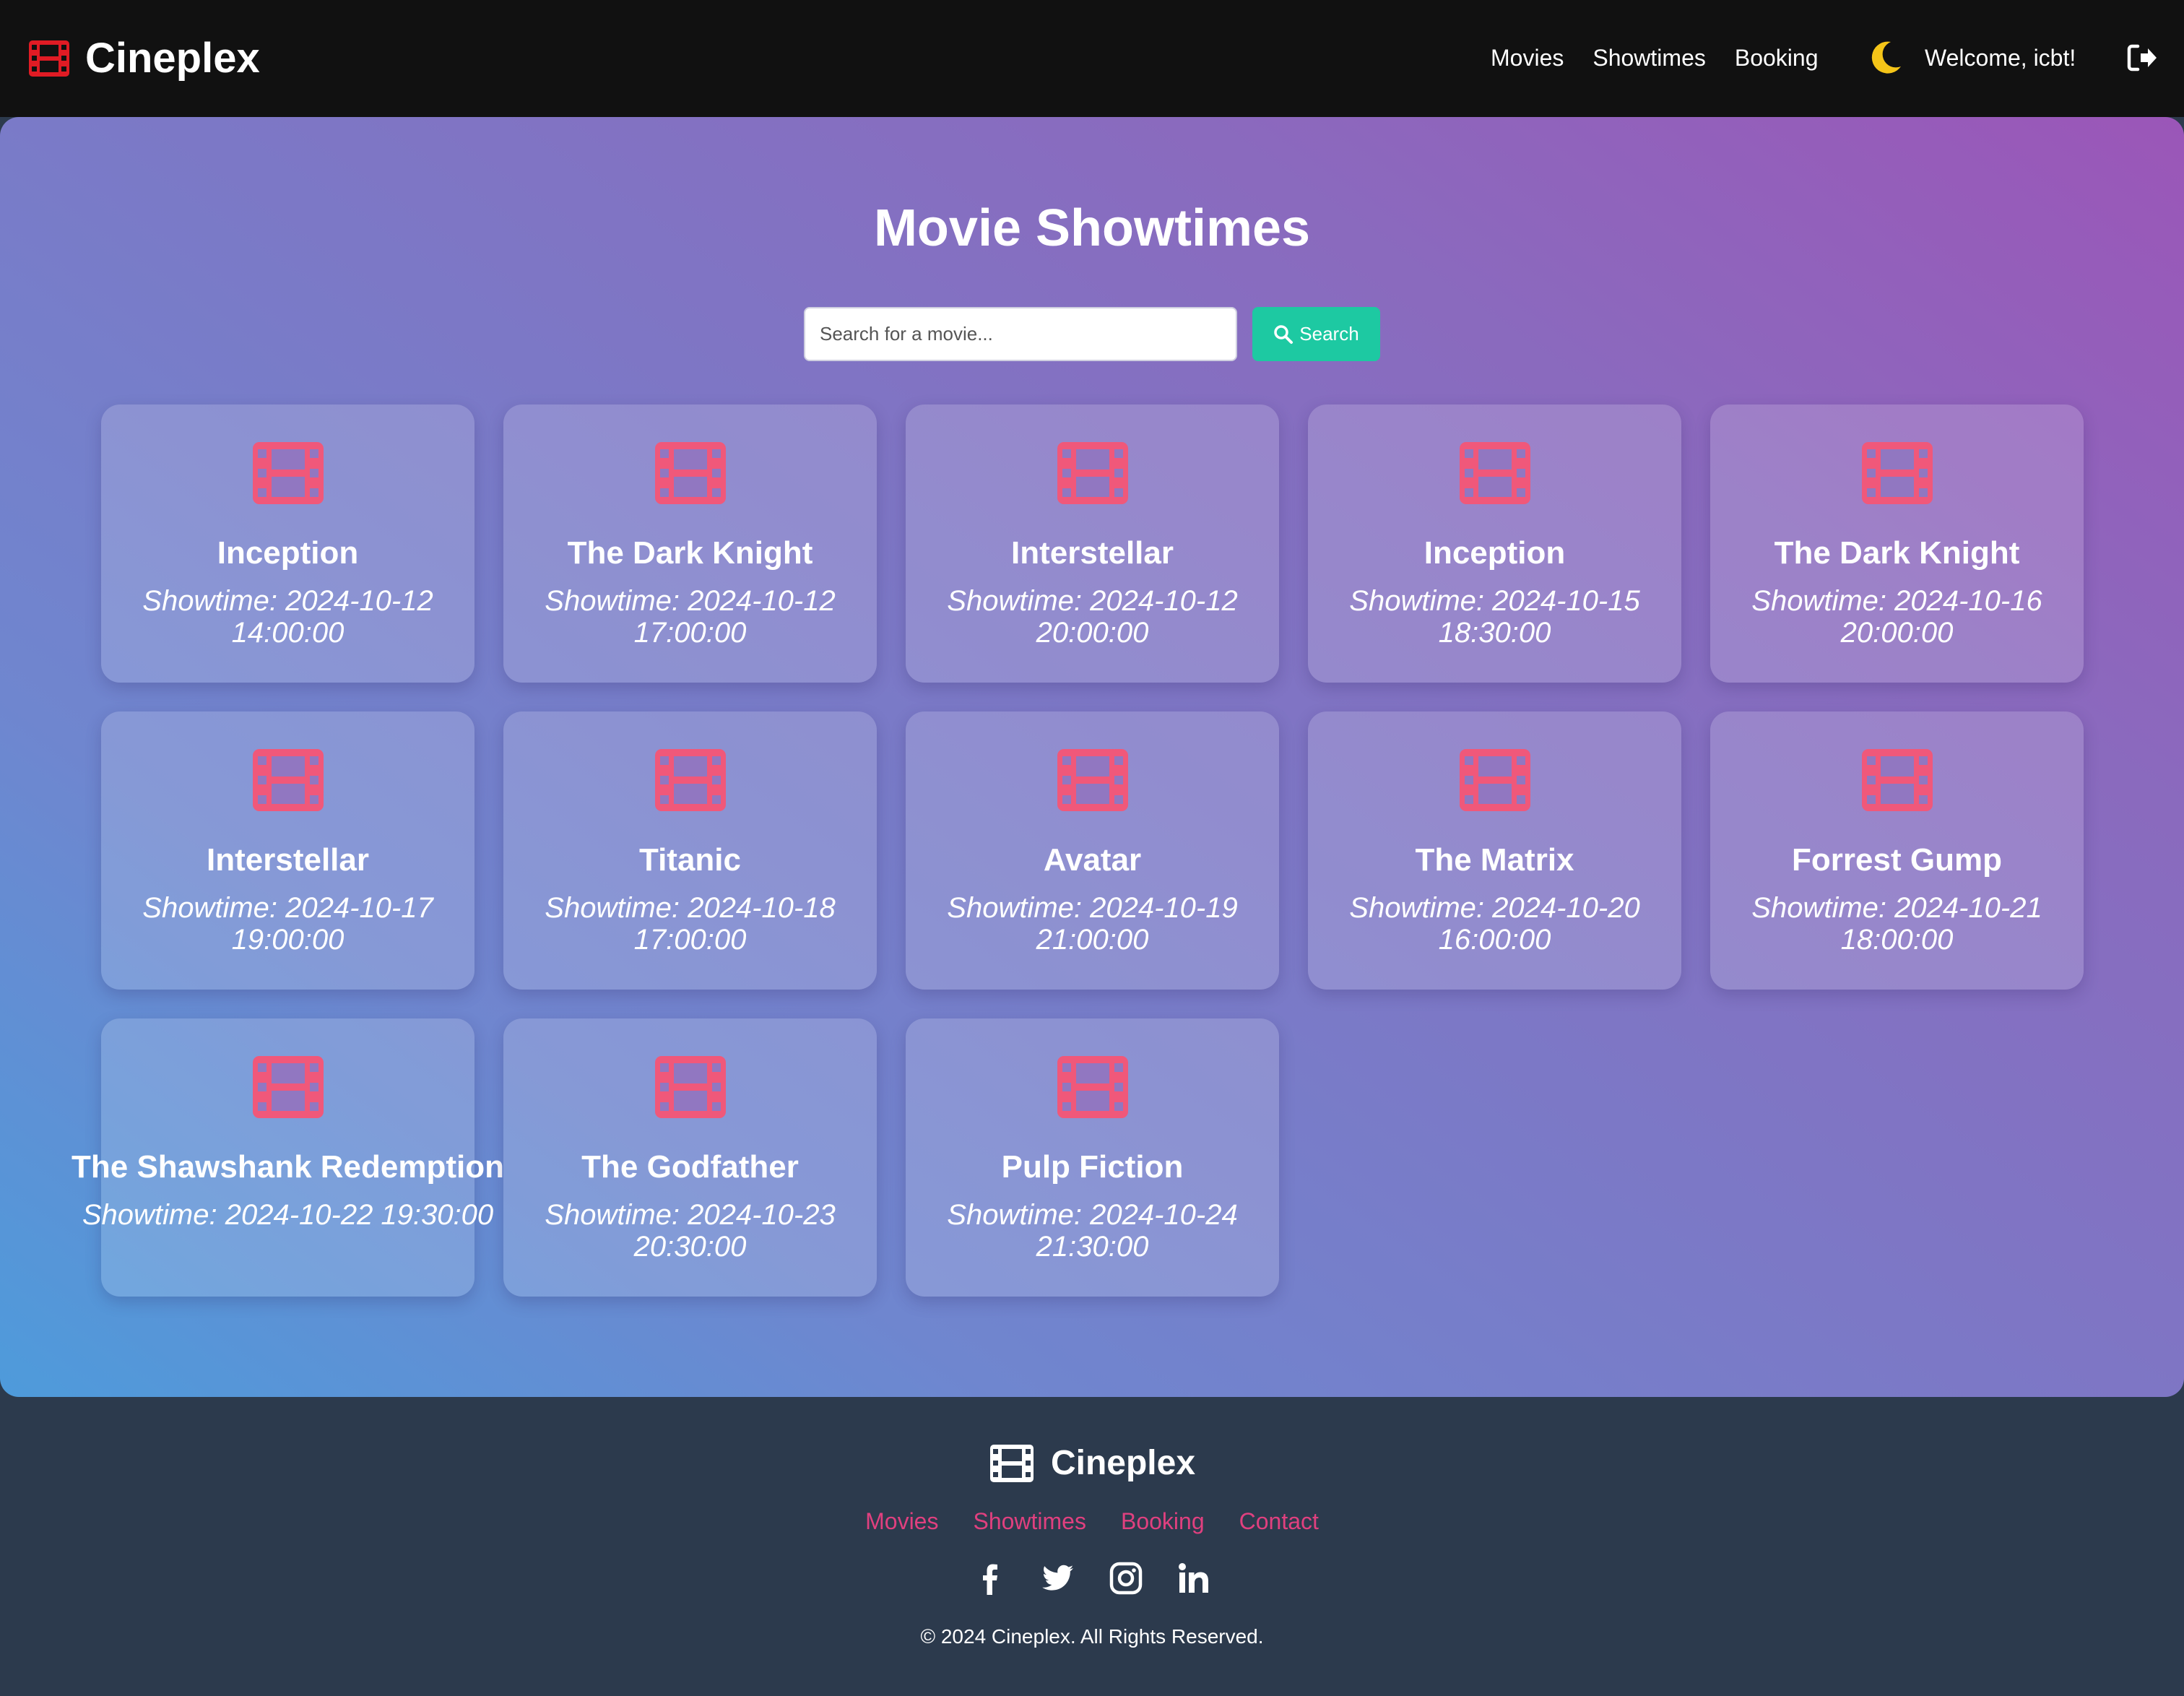 This screenshot has width=2184, height=1696. I want to click on footer-link-booking: Booking, so click(1163, 1522).